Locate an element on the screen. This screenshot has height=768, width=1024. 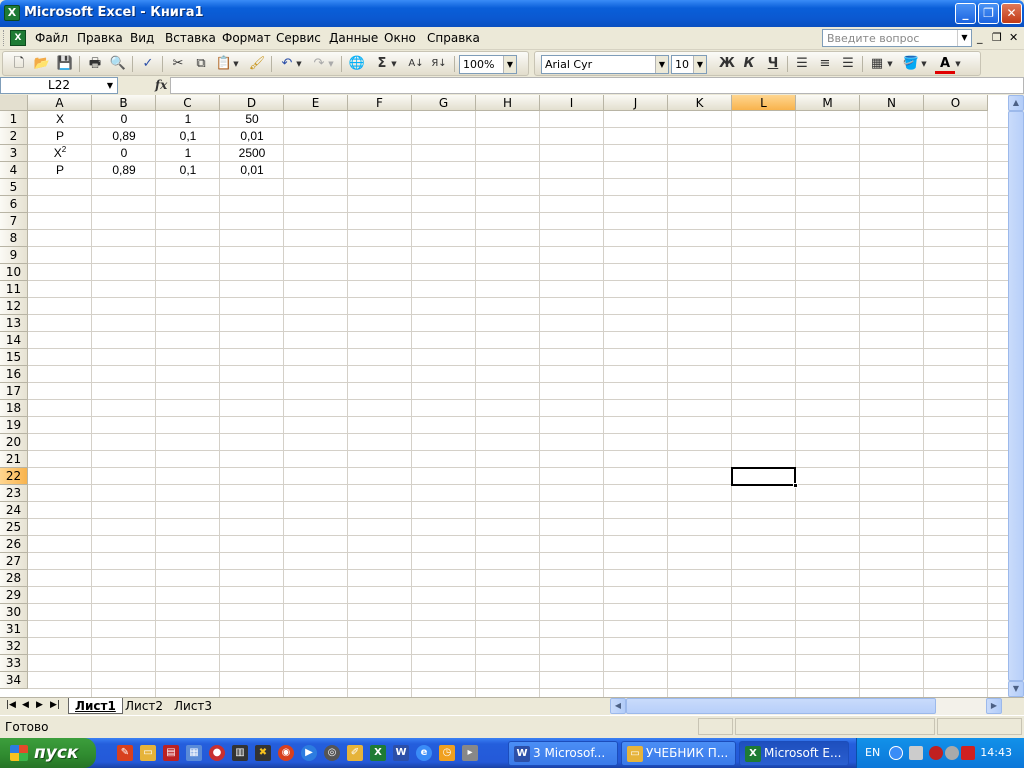
row-header-28: 28 is located at coordinates (14, 578).